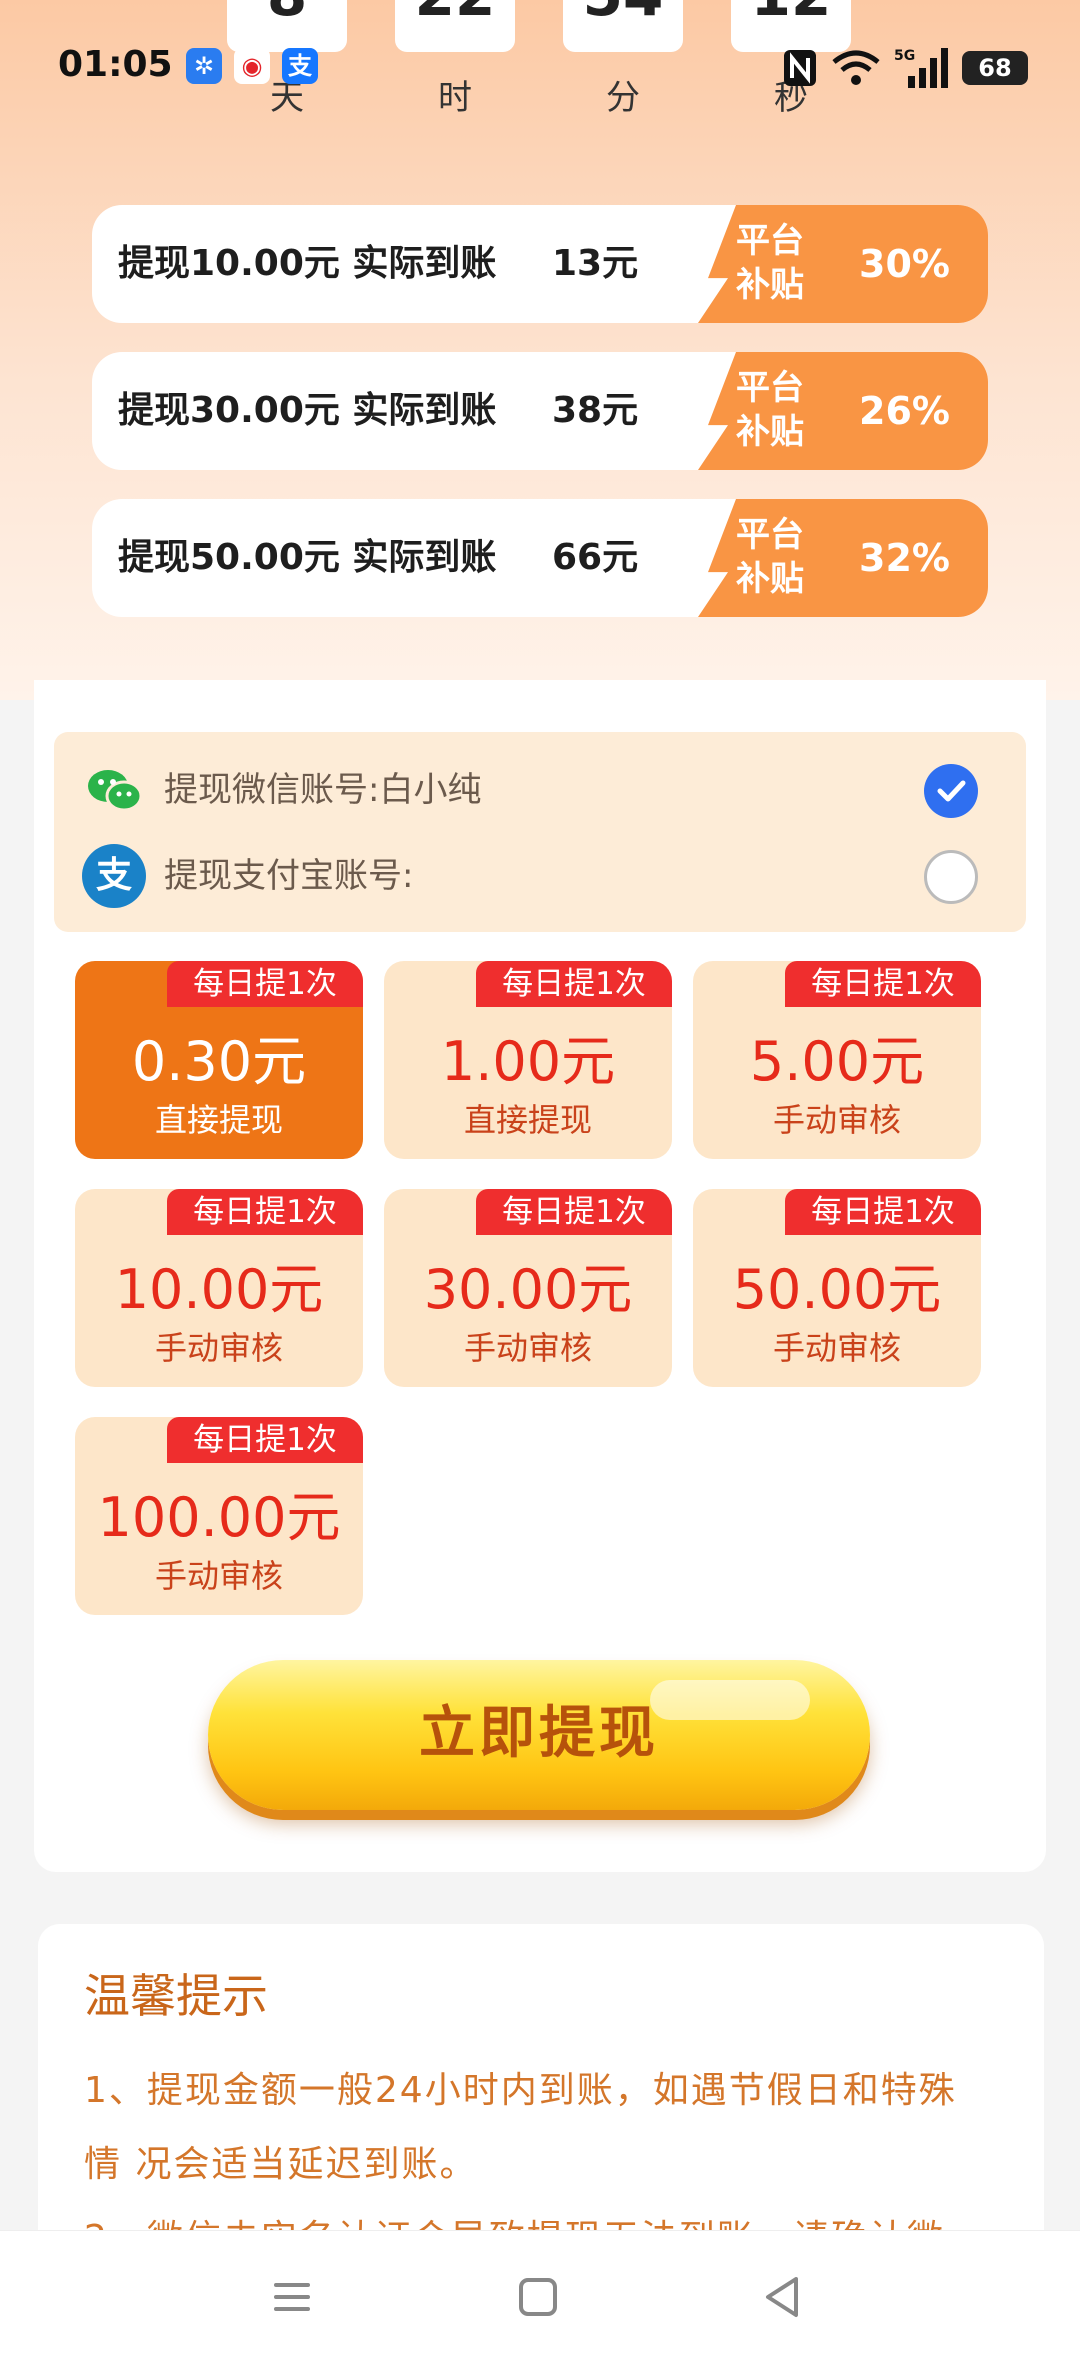 This screenshot has height=2362, width=1080. Describe the element at coordinates (904, 264) in the screenshot. I see `subsidy-percent: 30%` at that location.